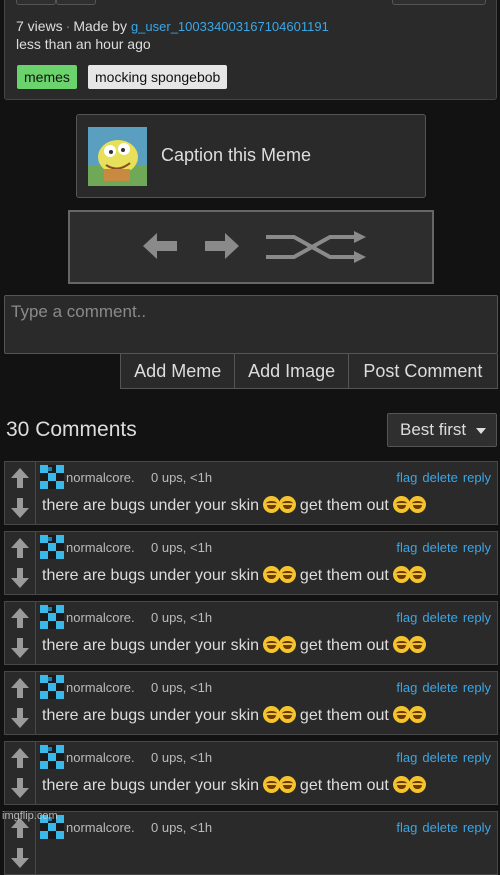 This screenshot has height=875, width=500. What do you see at coordinates (160, 246) in the screenshot?
I see `arrow-left-icon` at bounding box center [160, 246].